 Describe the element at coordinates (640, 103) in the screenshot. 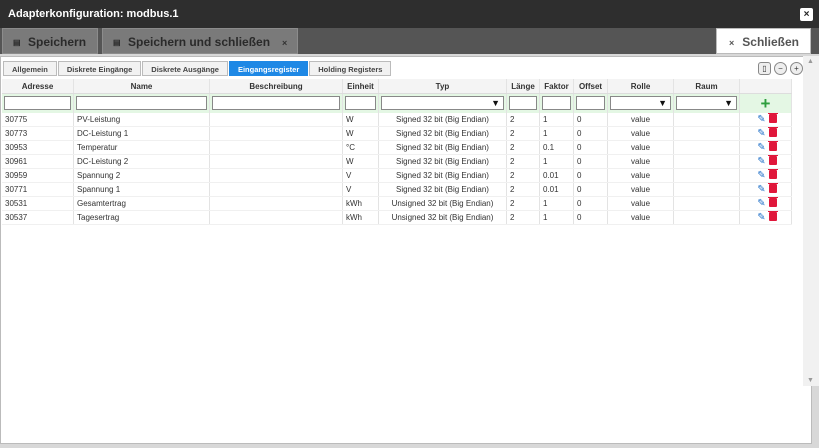

I see `filter-select-role: ▼` at that location.